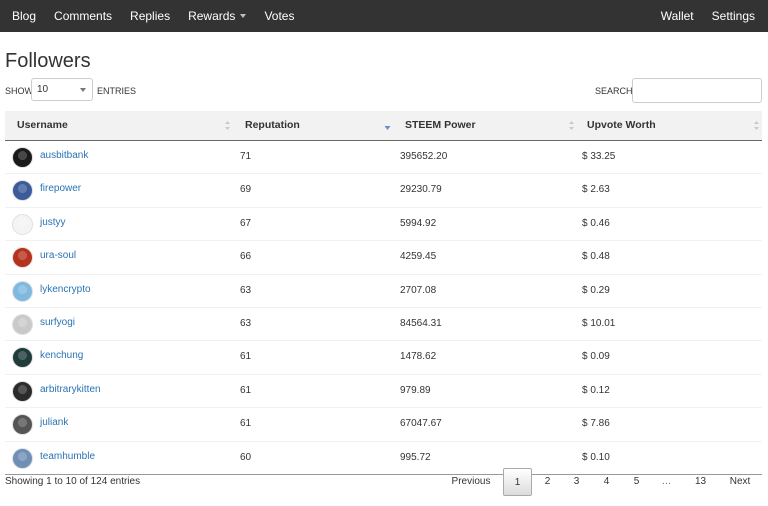  Describe the element at coordinates (596, 223) in the screenshot. I see `cell-upvote-worth: $ 0.46` at that location.